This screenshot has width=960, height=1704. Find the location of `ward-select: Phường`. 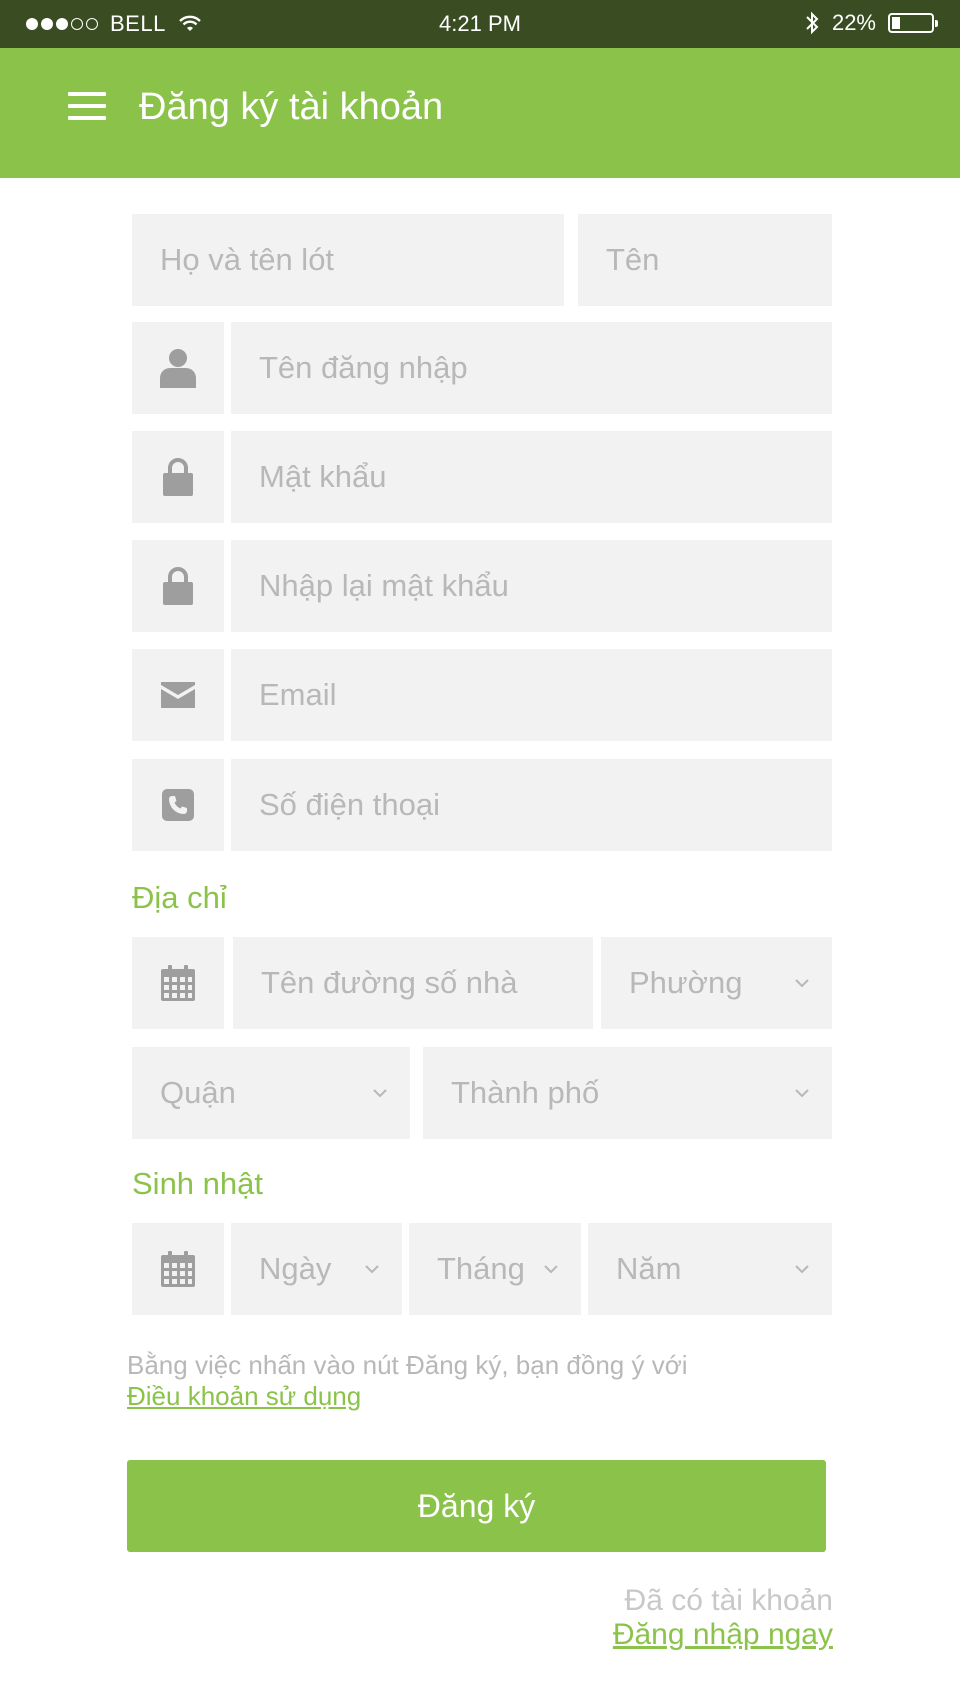

ward-select: Phường is located at coordinates (716, 983).